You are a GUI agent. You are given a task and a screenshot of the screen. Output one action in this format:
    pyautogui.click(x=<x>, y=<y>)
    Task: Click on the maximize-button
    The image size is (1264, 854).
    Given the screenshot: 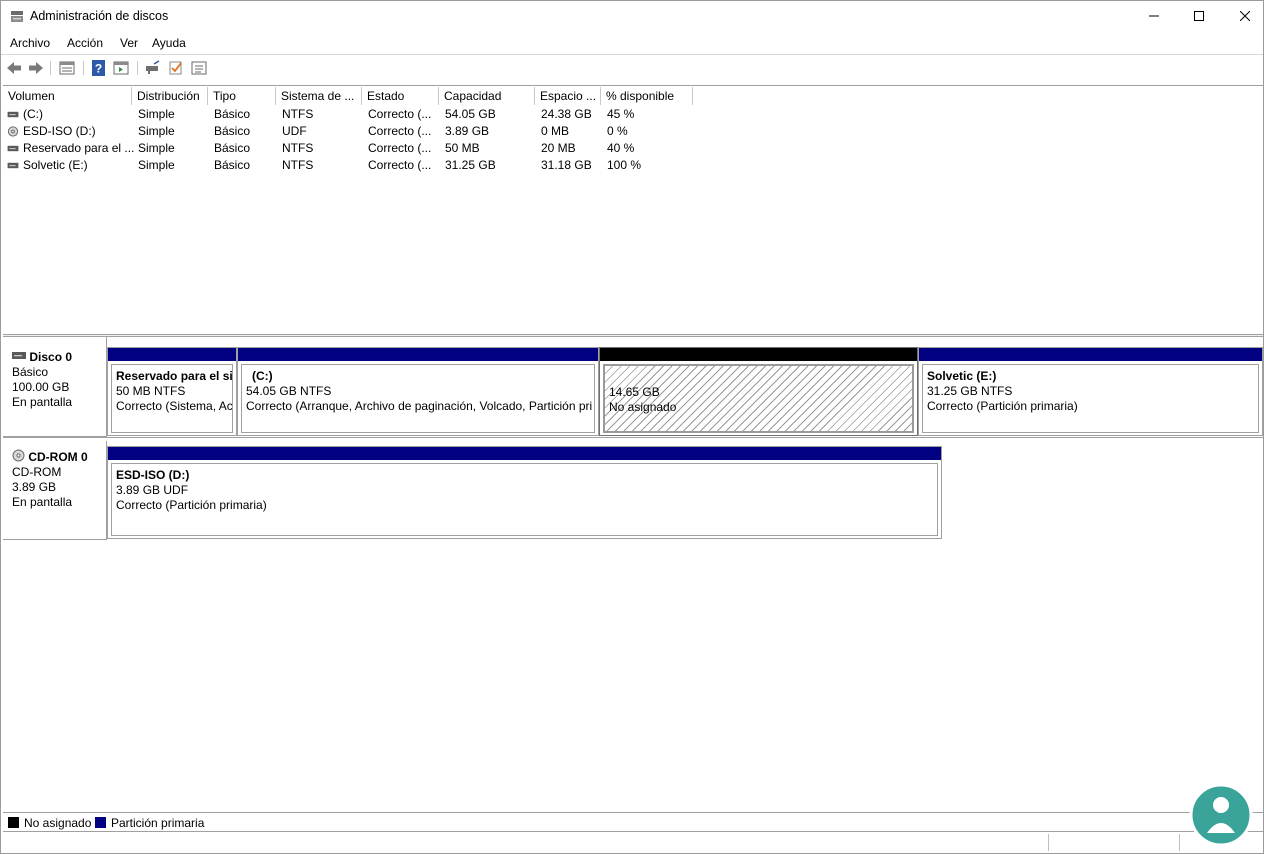 What is the action you would take?
    pyautogui.click(x=1199, y=16)
    